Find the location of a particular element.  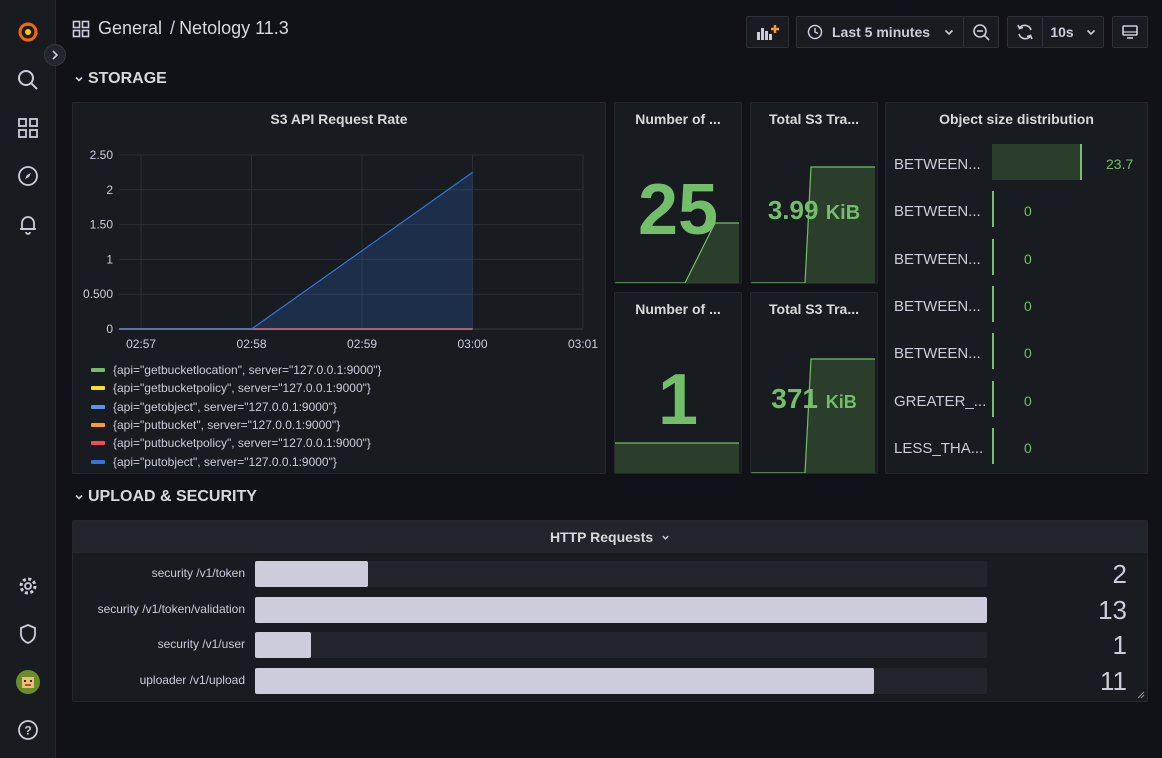

x-tick-label: 03:01 is located at coordinates (583, 344).